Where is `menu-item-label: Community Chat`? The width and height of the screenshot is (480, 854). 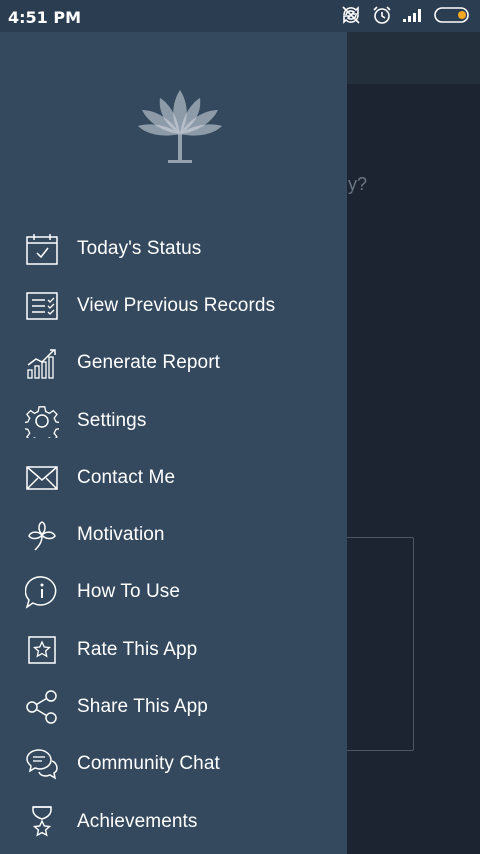
menu-item-label: Community Chat is located at coordinates (148, 764).